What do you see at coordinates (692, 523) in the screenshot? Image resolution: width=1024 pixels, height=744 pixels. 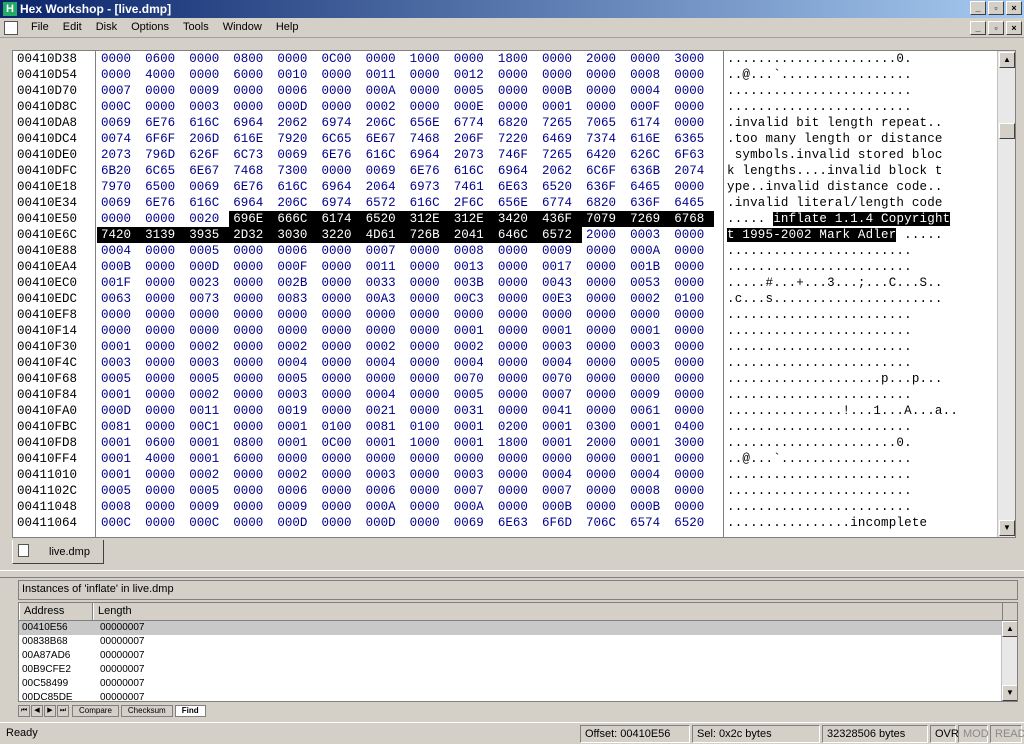 I see `hex-word: 6520` at bounding box center [692, 523].